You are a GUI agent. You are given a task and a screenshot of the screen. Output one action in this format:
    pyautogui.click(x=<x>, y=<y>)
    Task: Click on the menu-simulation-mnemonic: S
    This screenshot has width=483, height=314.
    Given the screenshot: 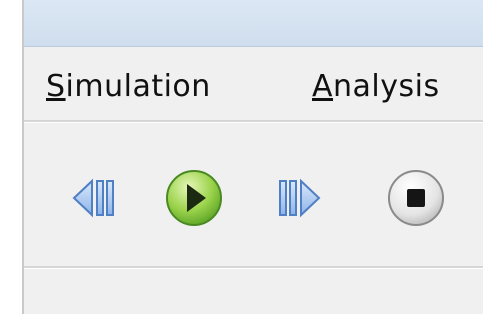 What is the action you would take?
    pyautogui.click(x=56, y=86)
    